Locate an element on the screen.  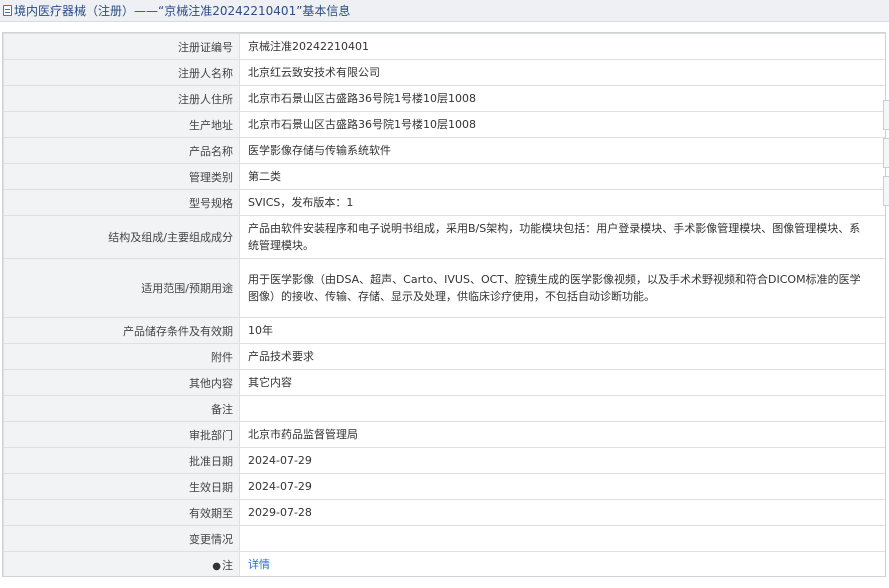
table-row: 变更情况 is located at coordinates (444, 538).